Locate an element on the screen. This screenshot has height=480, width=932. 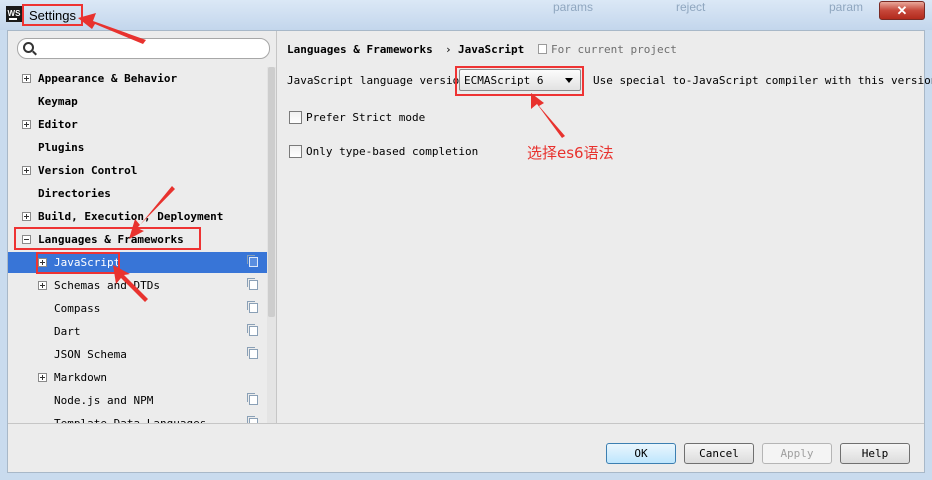
tree-item: Appearance & Behavior is located at coordinates (137, 78).